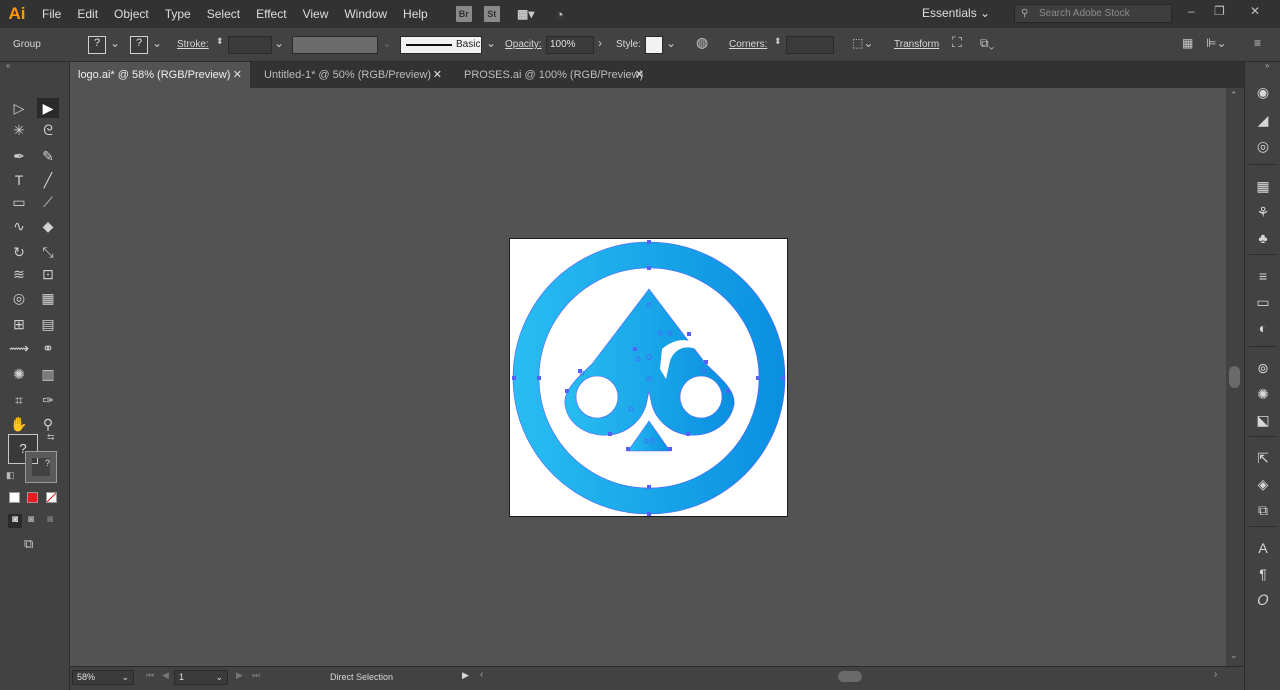  Describe the element at coordinates (671, 43) in the screenshot. I see `style-dropdown-icon: ⌄` at that location.